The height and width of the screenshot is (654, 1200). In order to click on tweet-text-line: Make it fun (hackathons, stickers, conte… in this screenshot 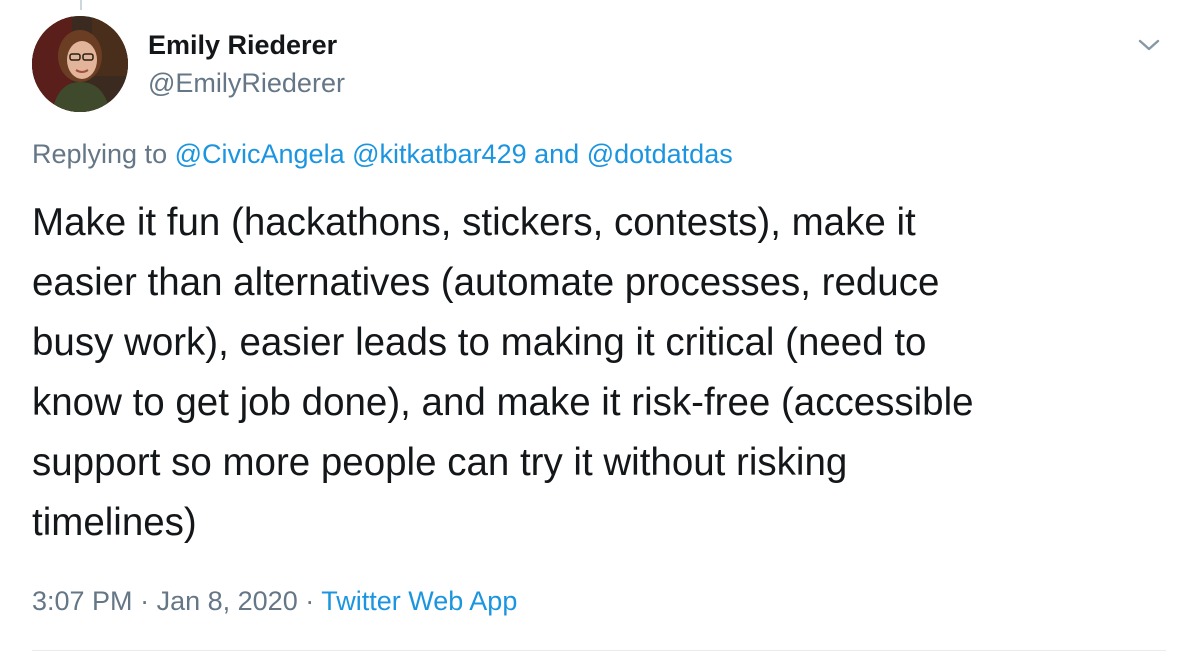, I will do `click(474, 222)`.